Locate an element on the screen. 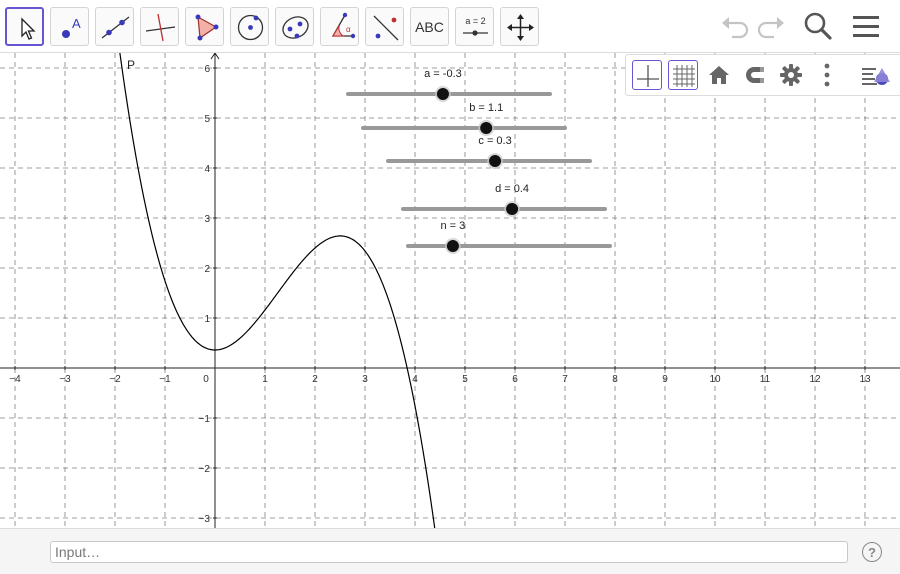  main-menu-button is located at coordinates (866, 27).